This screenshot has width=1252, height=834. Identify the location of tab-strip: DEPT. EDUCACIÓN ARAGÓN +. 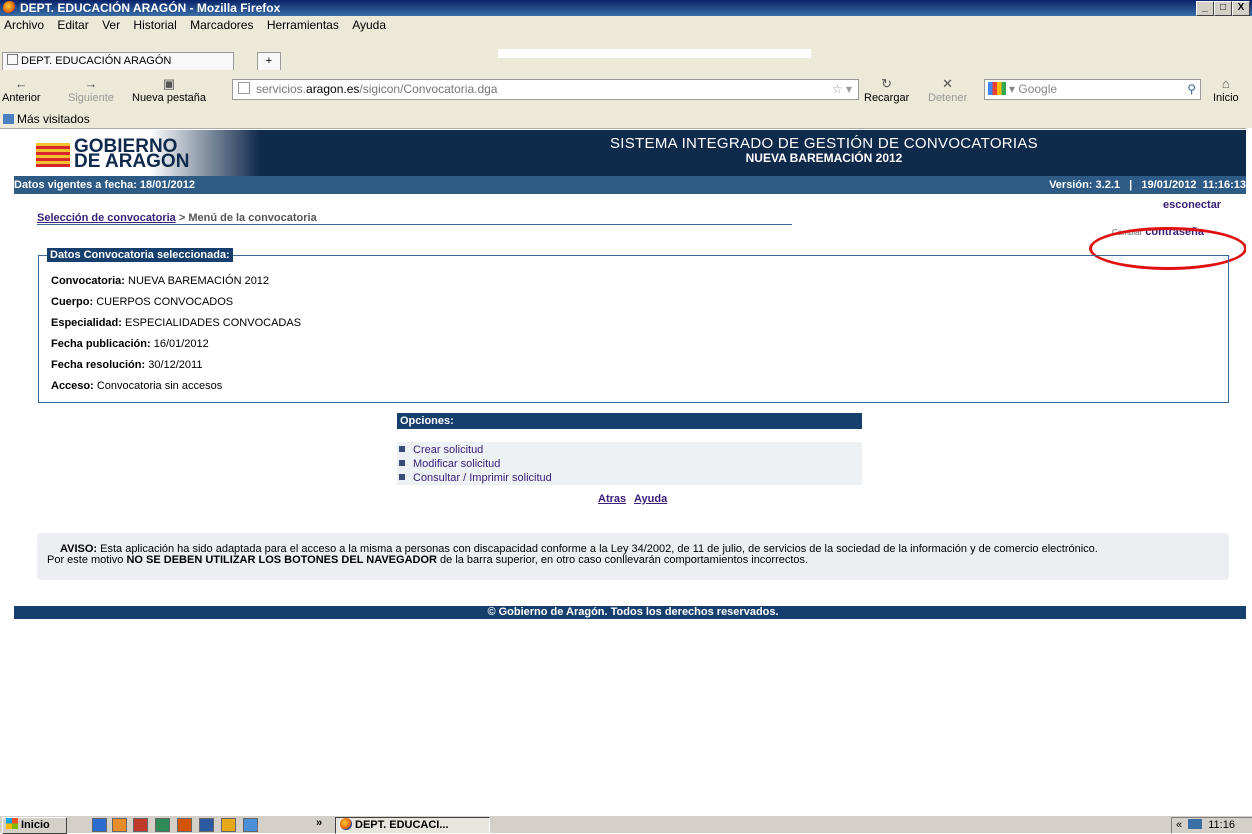
(626, 52).